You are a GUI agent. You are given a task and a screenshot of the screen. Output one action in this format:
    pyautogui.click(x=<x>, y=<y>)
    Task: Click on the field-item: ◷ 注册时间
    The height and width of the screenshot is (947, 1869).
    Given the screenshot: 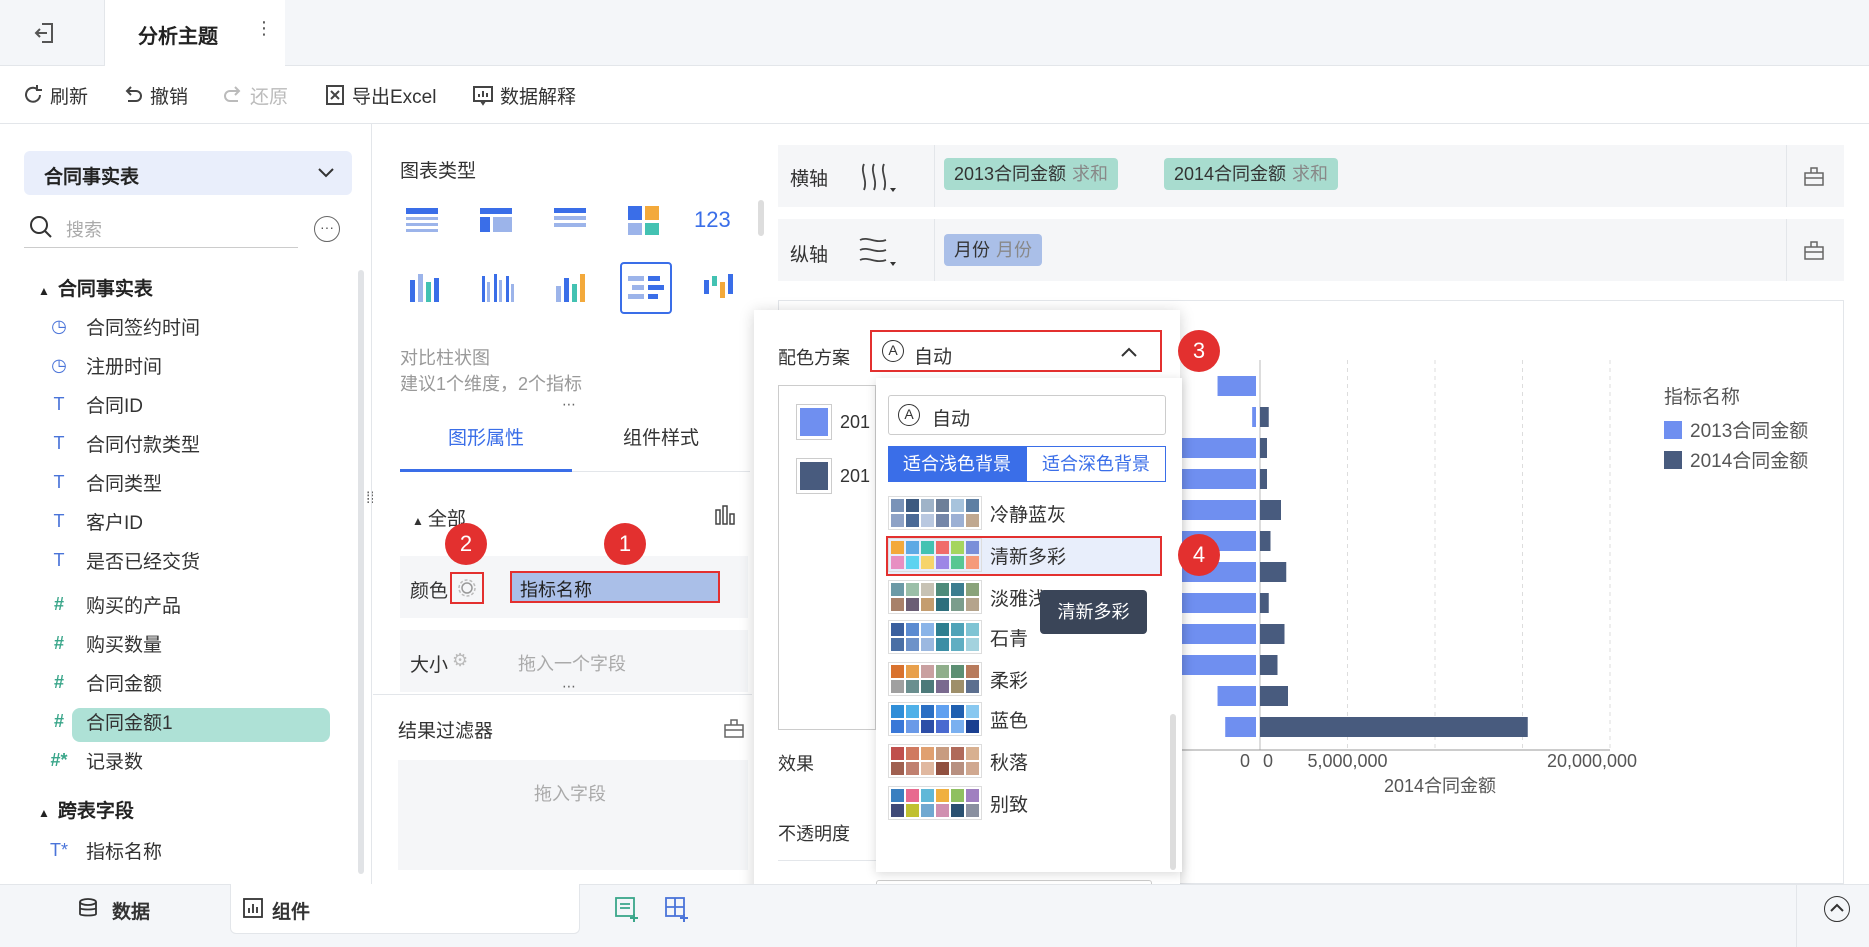 What is the action you would take?
    pyautogui.click(x=123, y=365)
    